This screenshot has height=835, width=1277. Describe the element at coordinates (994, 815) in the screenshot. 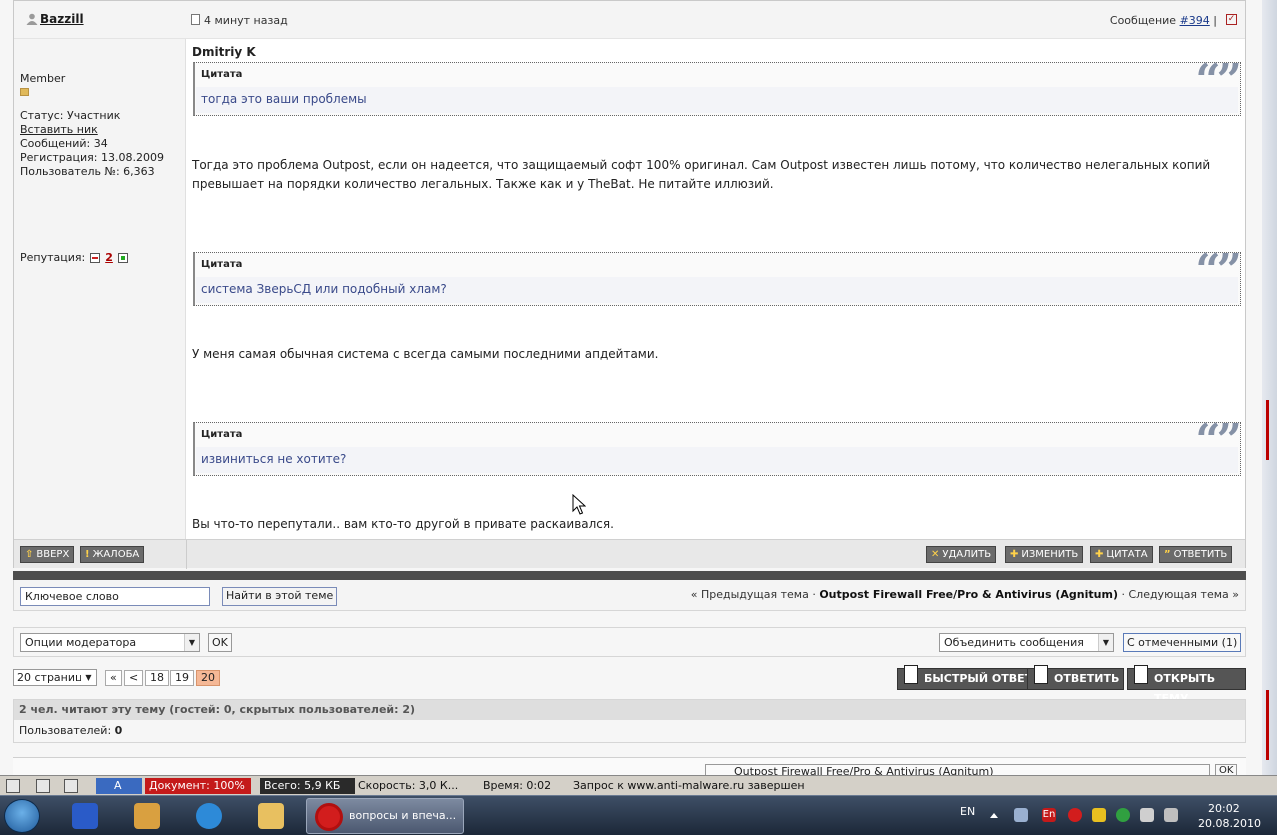

I see `show-hidden-icons-icon` at that location.